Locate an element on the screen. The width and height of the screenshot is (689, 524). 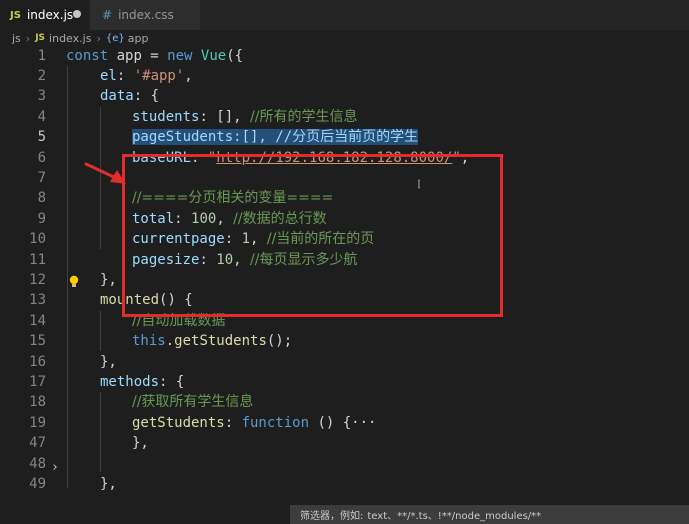
selected-text: pageStudents:[], //分页后当前页的学生 is located at coordinates (275, 137).